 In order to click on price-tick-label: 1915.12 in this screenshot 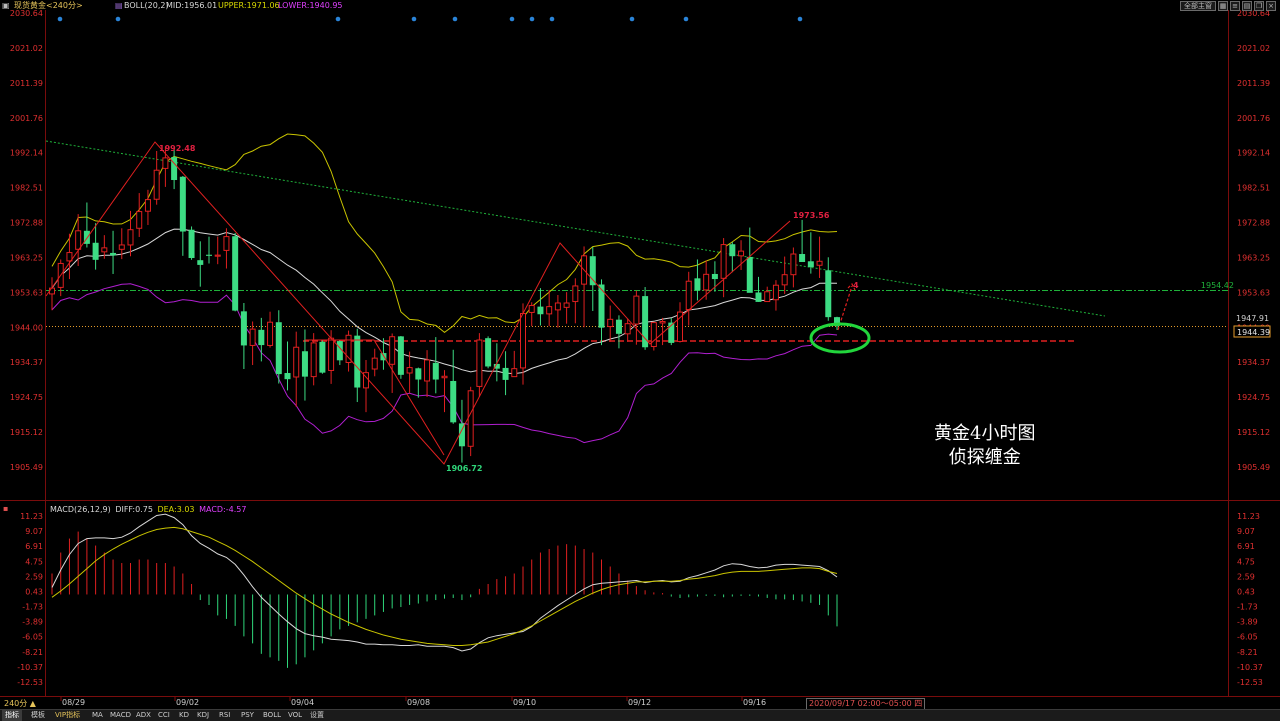, I will do `click(26, 432)`.